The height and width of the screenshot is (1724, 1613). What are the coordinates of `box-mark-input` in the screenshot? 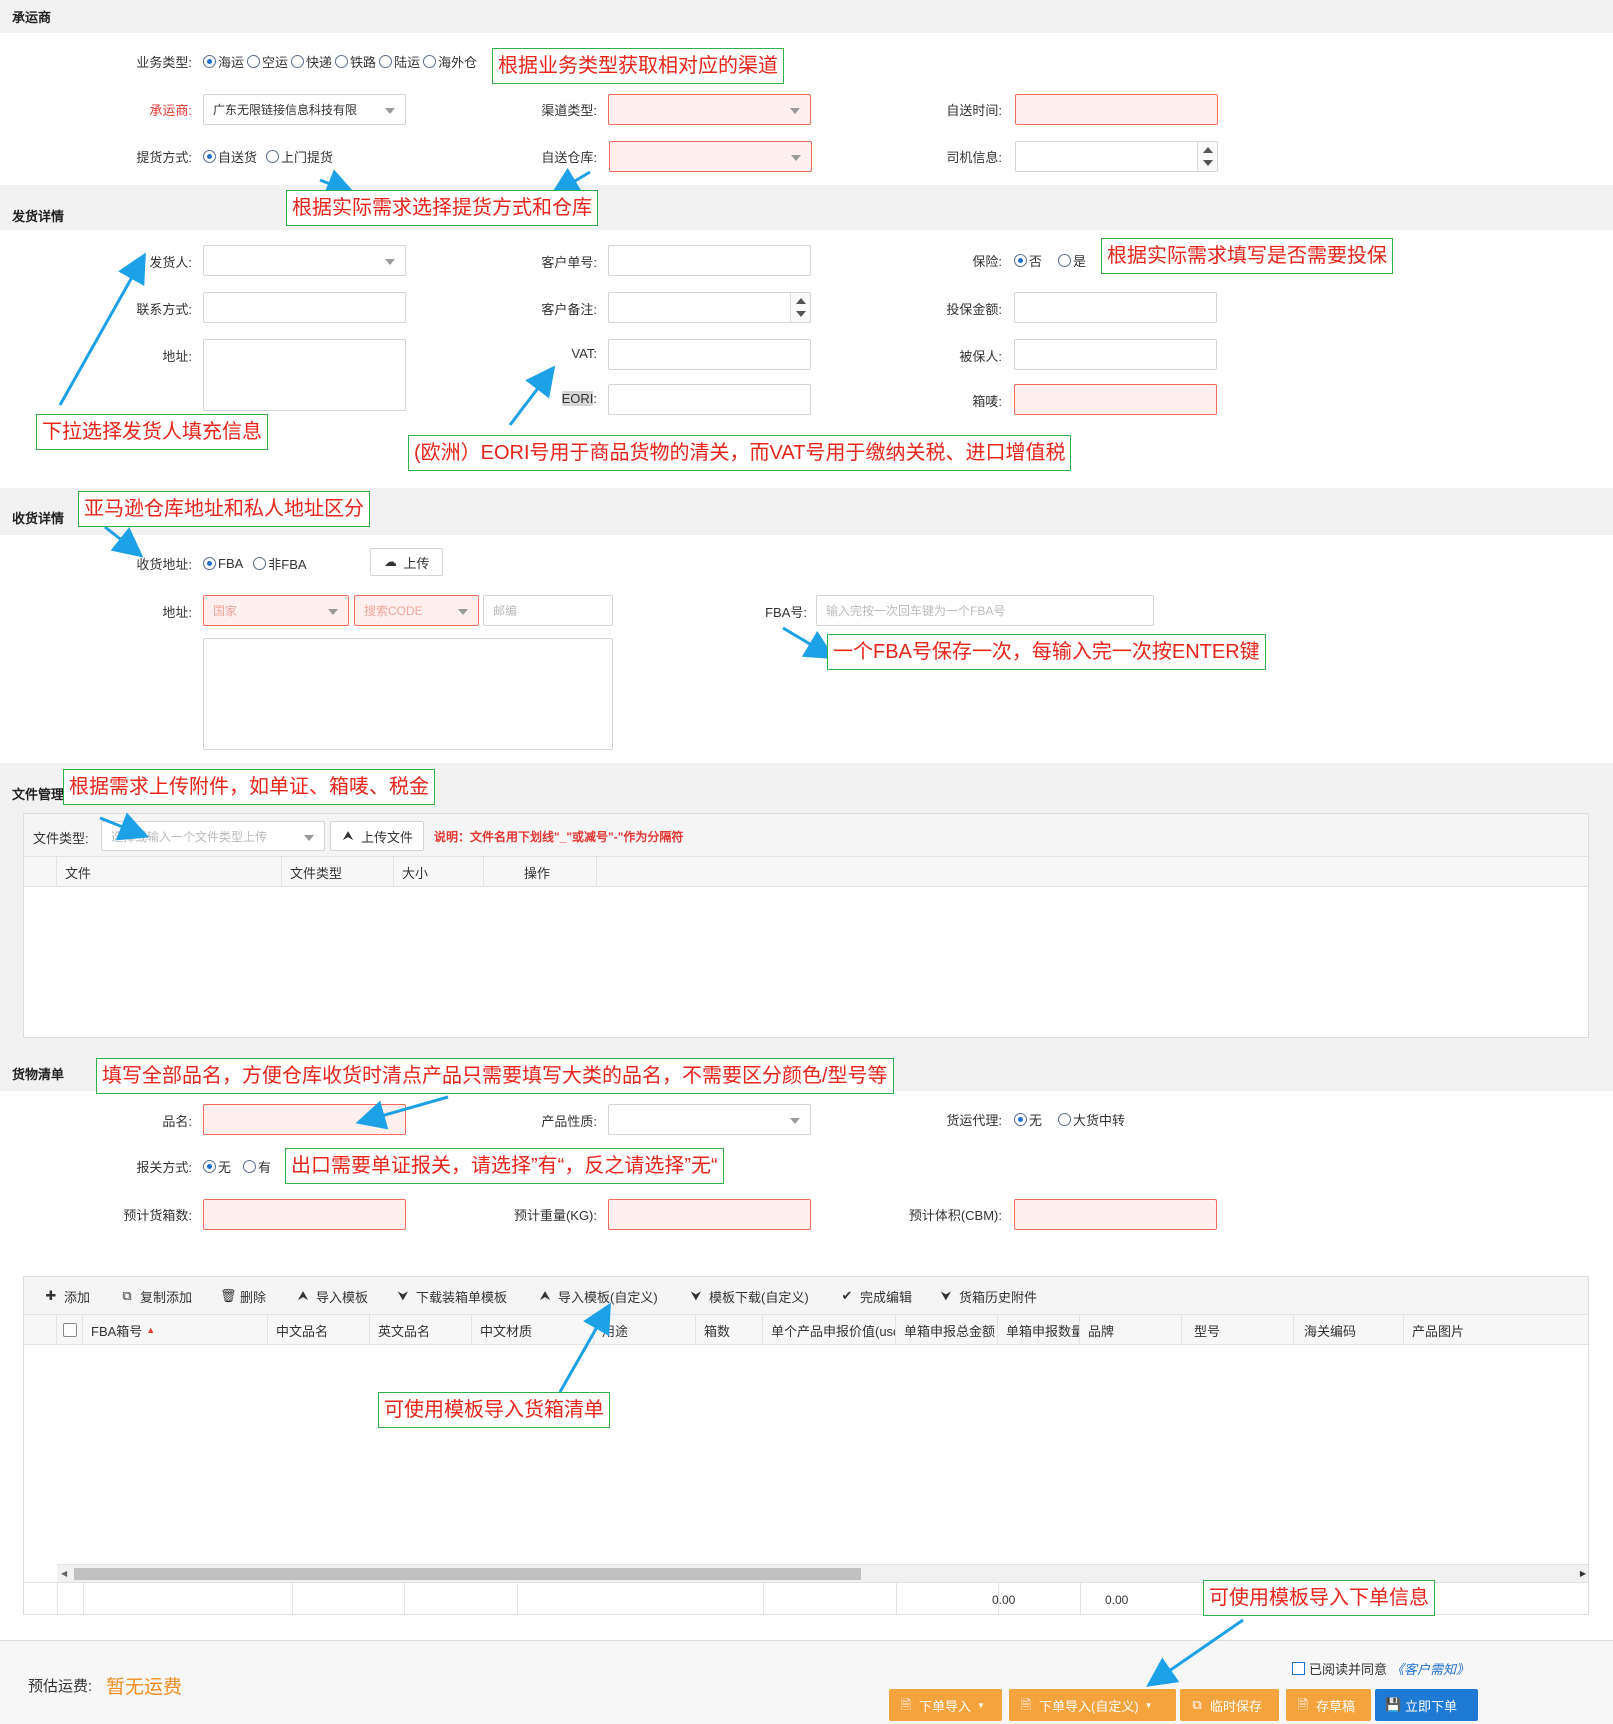 It's located at (1115, 399).